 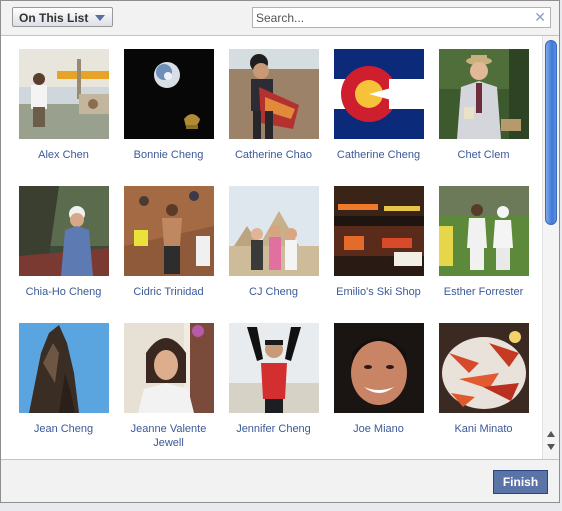 I want to click on friend-name: Catherine Cheng, so click(x=378, y=155).